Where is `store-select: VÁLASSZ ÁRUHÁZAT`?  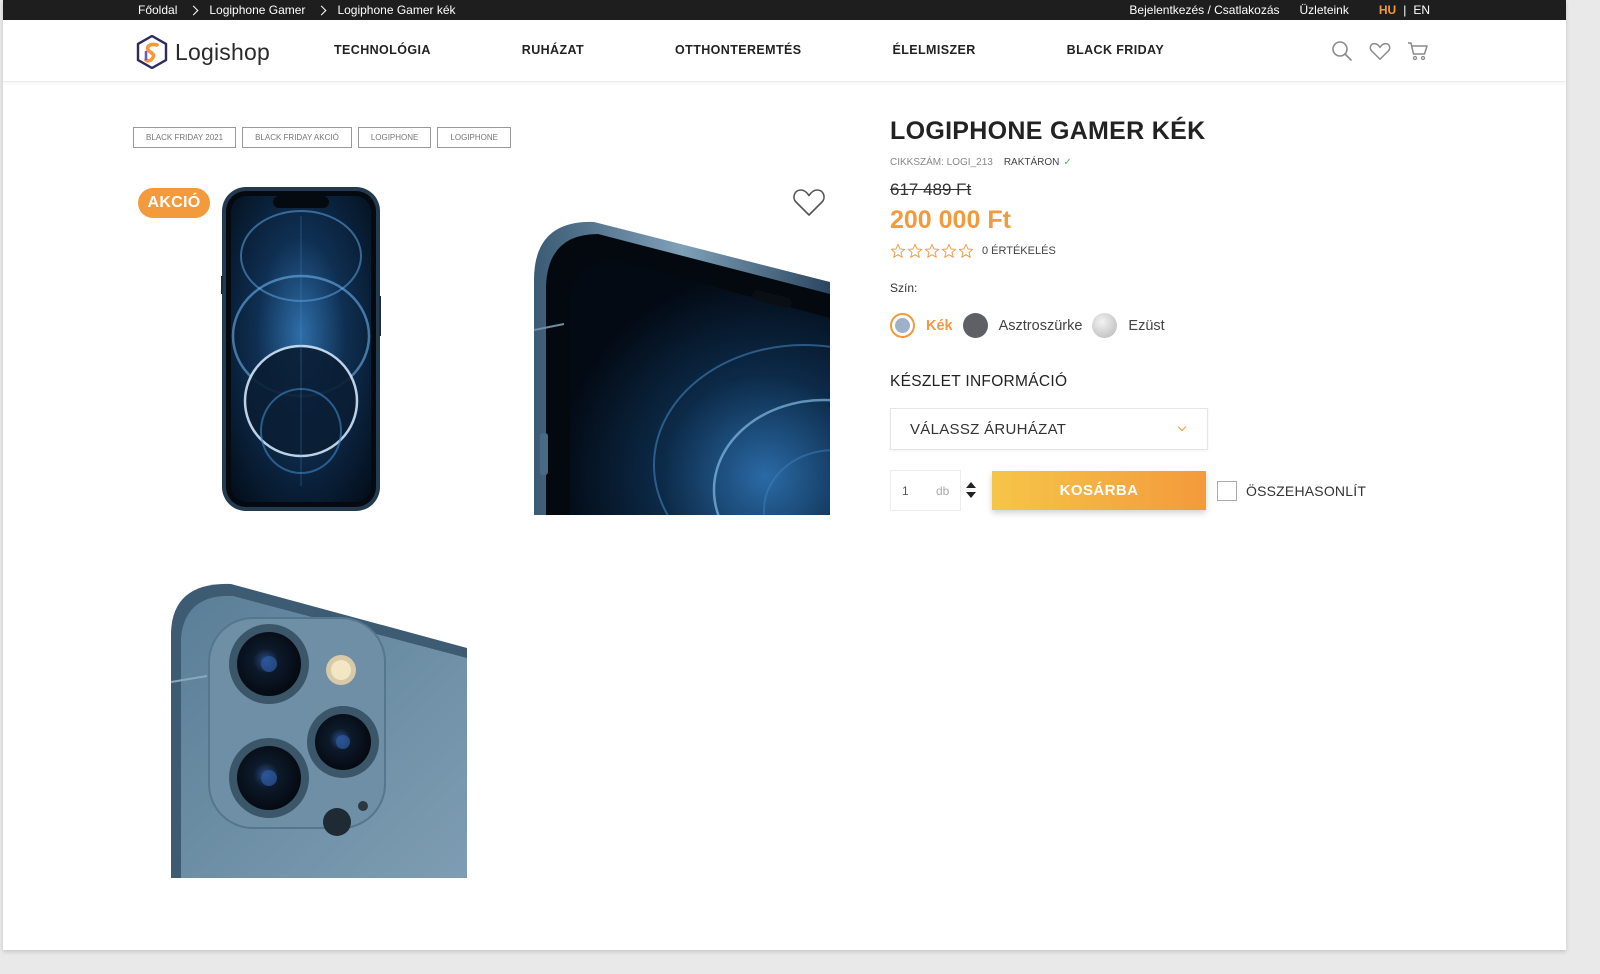 store-select: VÁLASSZ ÁRUHÁZAT is located at coordinates (1049, 429).